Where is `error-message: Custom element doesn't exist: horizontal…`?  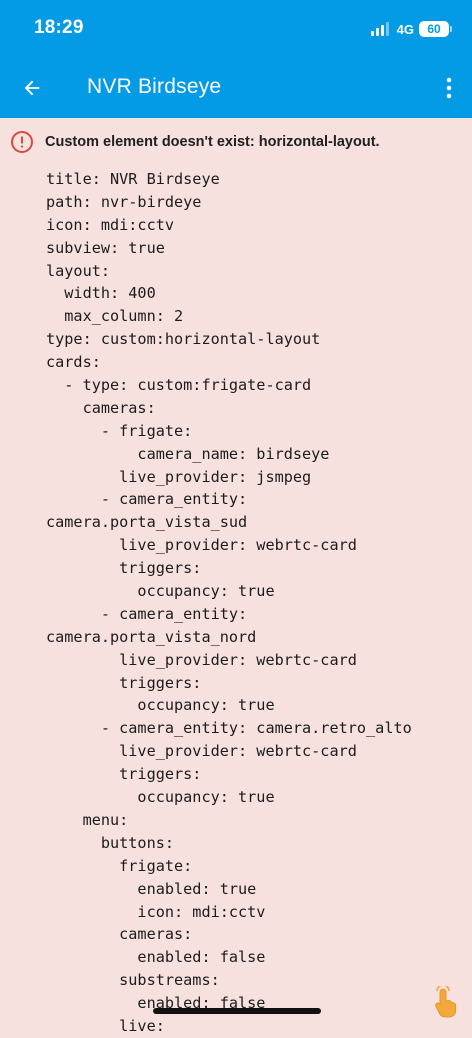 error-message: Custom element doesn't exist: horizontal… is located at coordinates (212, 142).